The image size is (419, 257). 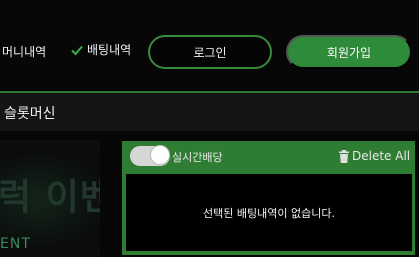 What do you see at coordinates (269, 213) in the screenshot?
I see `empty-betslip-message: 선택된 배팅내역이 없습니다.` at bounding box center [269, 213].